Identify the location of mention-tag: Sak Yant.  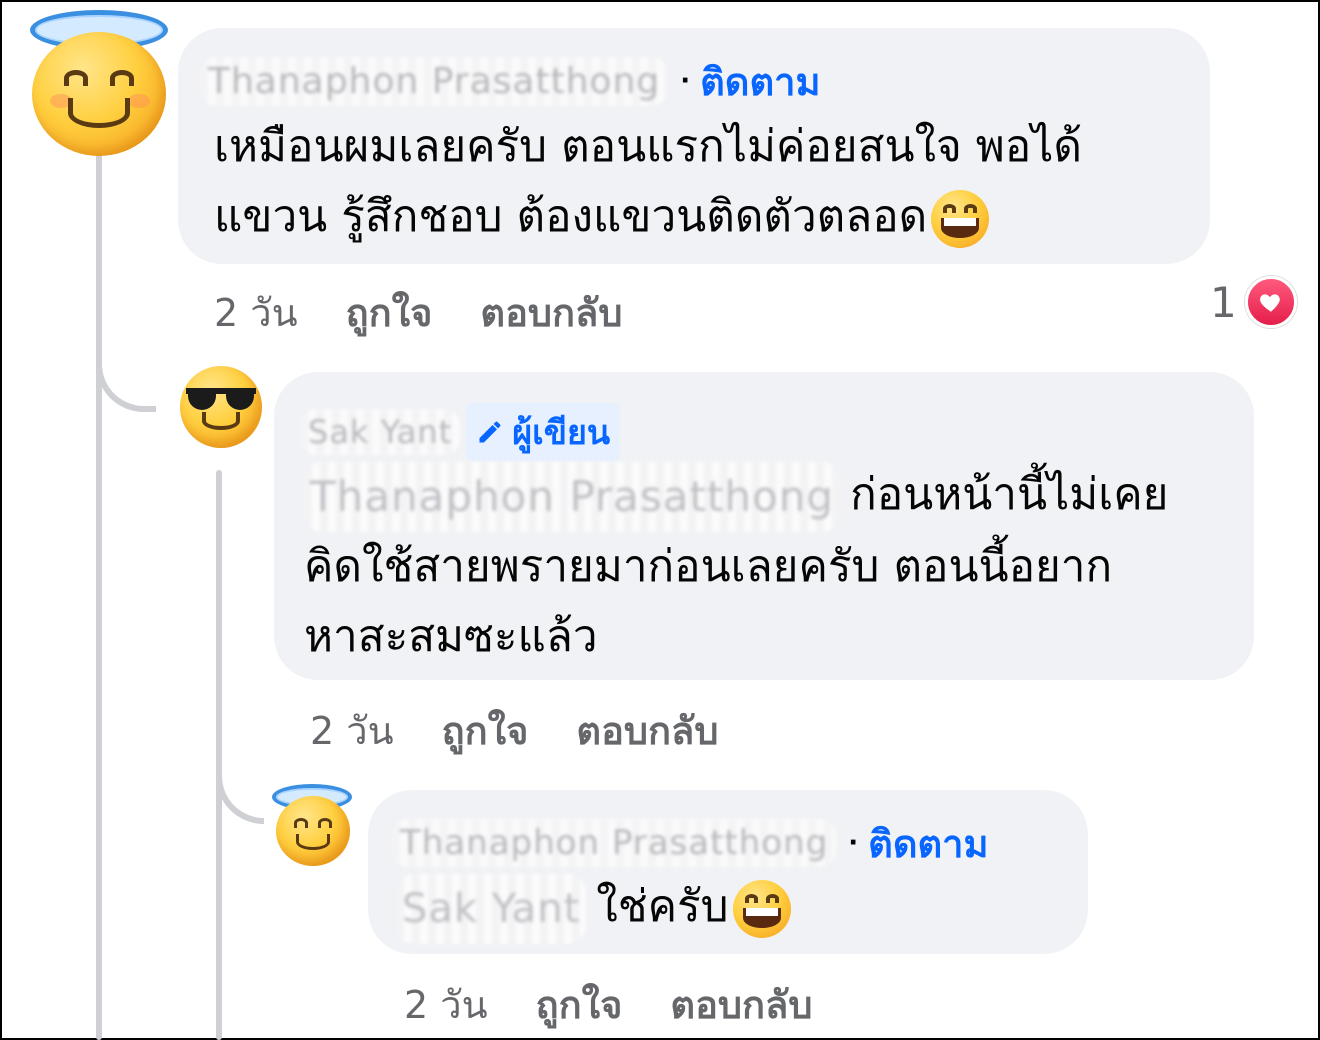
(491, 909).